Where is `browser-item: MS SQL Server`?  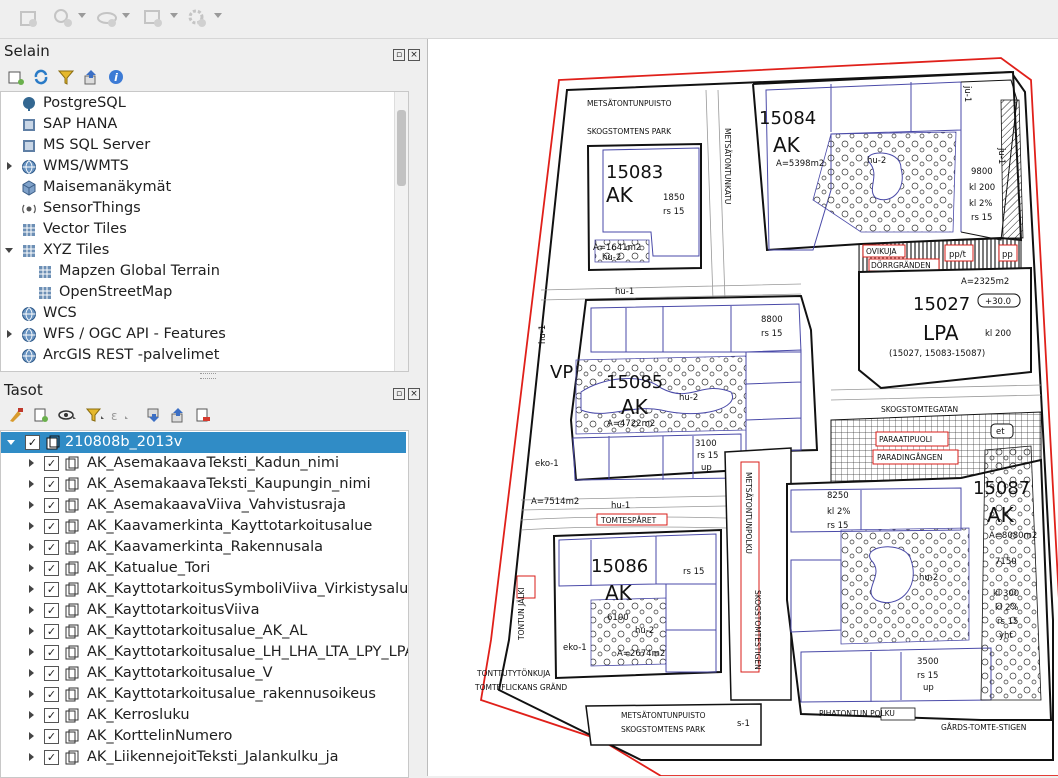
browser-item: MS SQL Server is located at coordinates (197, 145).